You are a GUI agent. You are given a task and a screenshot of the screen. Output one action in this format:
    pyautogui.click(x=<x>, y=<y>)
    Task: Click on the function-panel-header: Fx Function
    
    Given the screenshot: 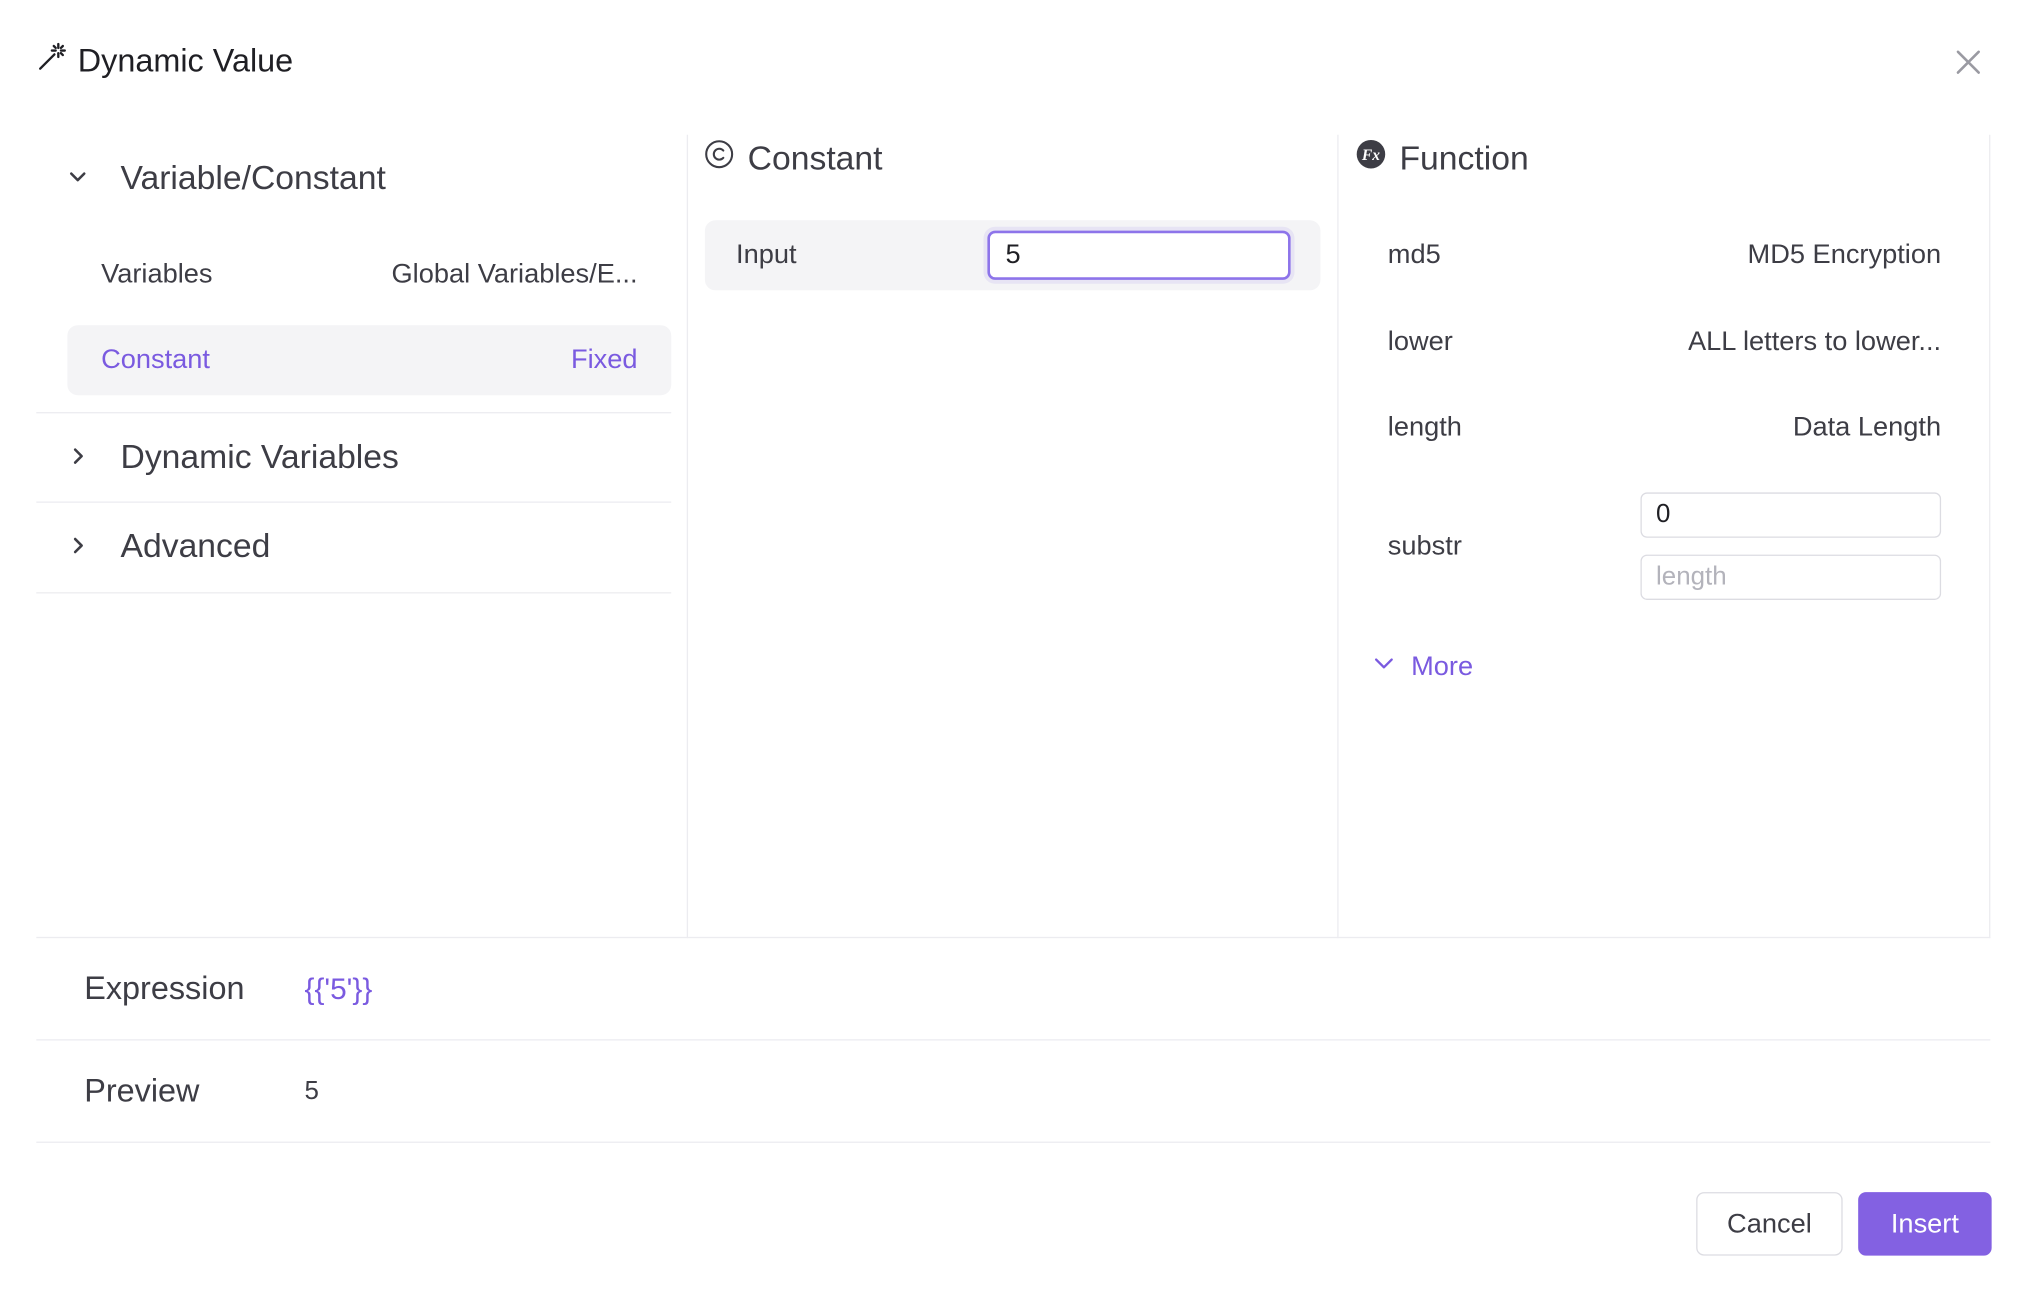 What is the action you would take?
    pyautogui.click(x=1442, y=158)
    